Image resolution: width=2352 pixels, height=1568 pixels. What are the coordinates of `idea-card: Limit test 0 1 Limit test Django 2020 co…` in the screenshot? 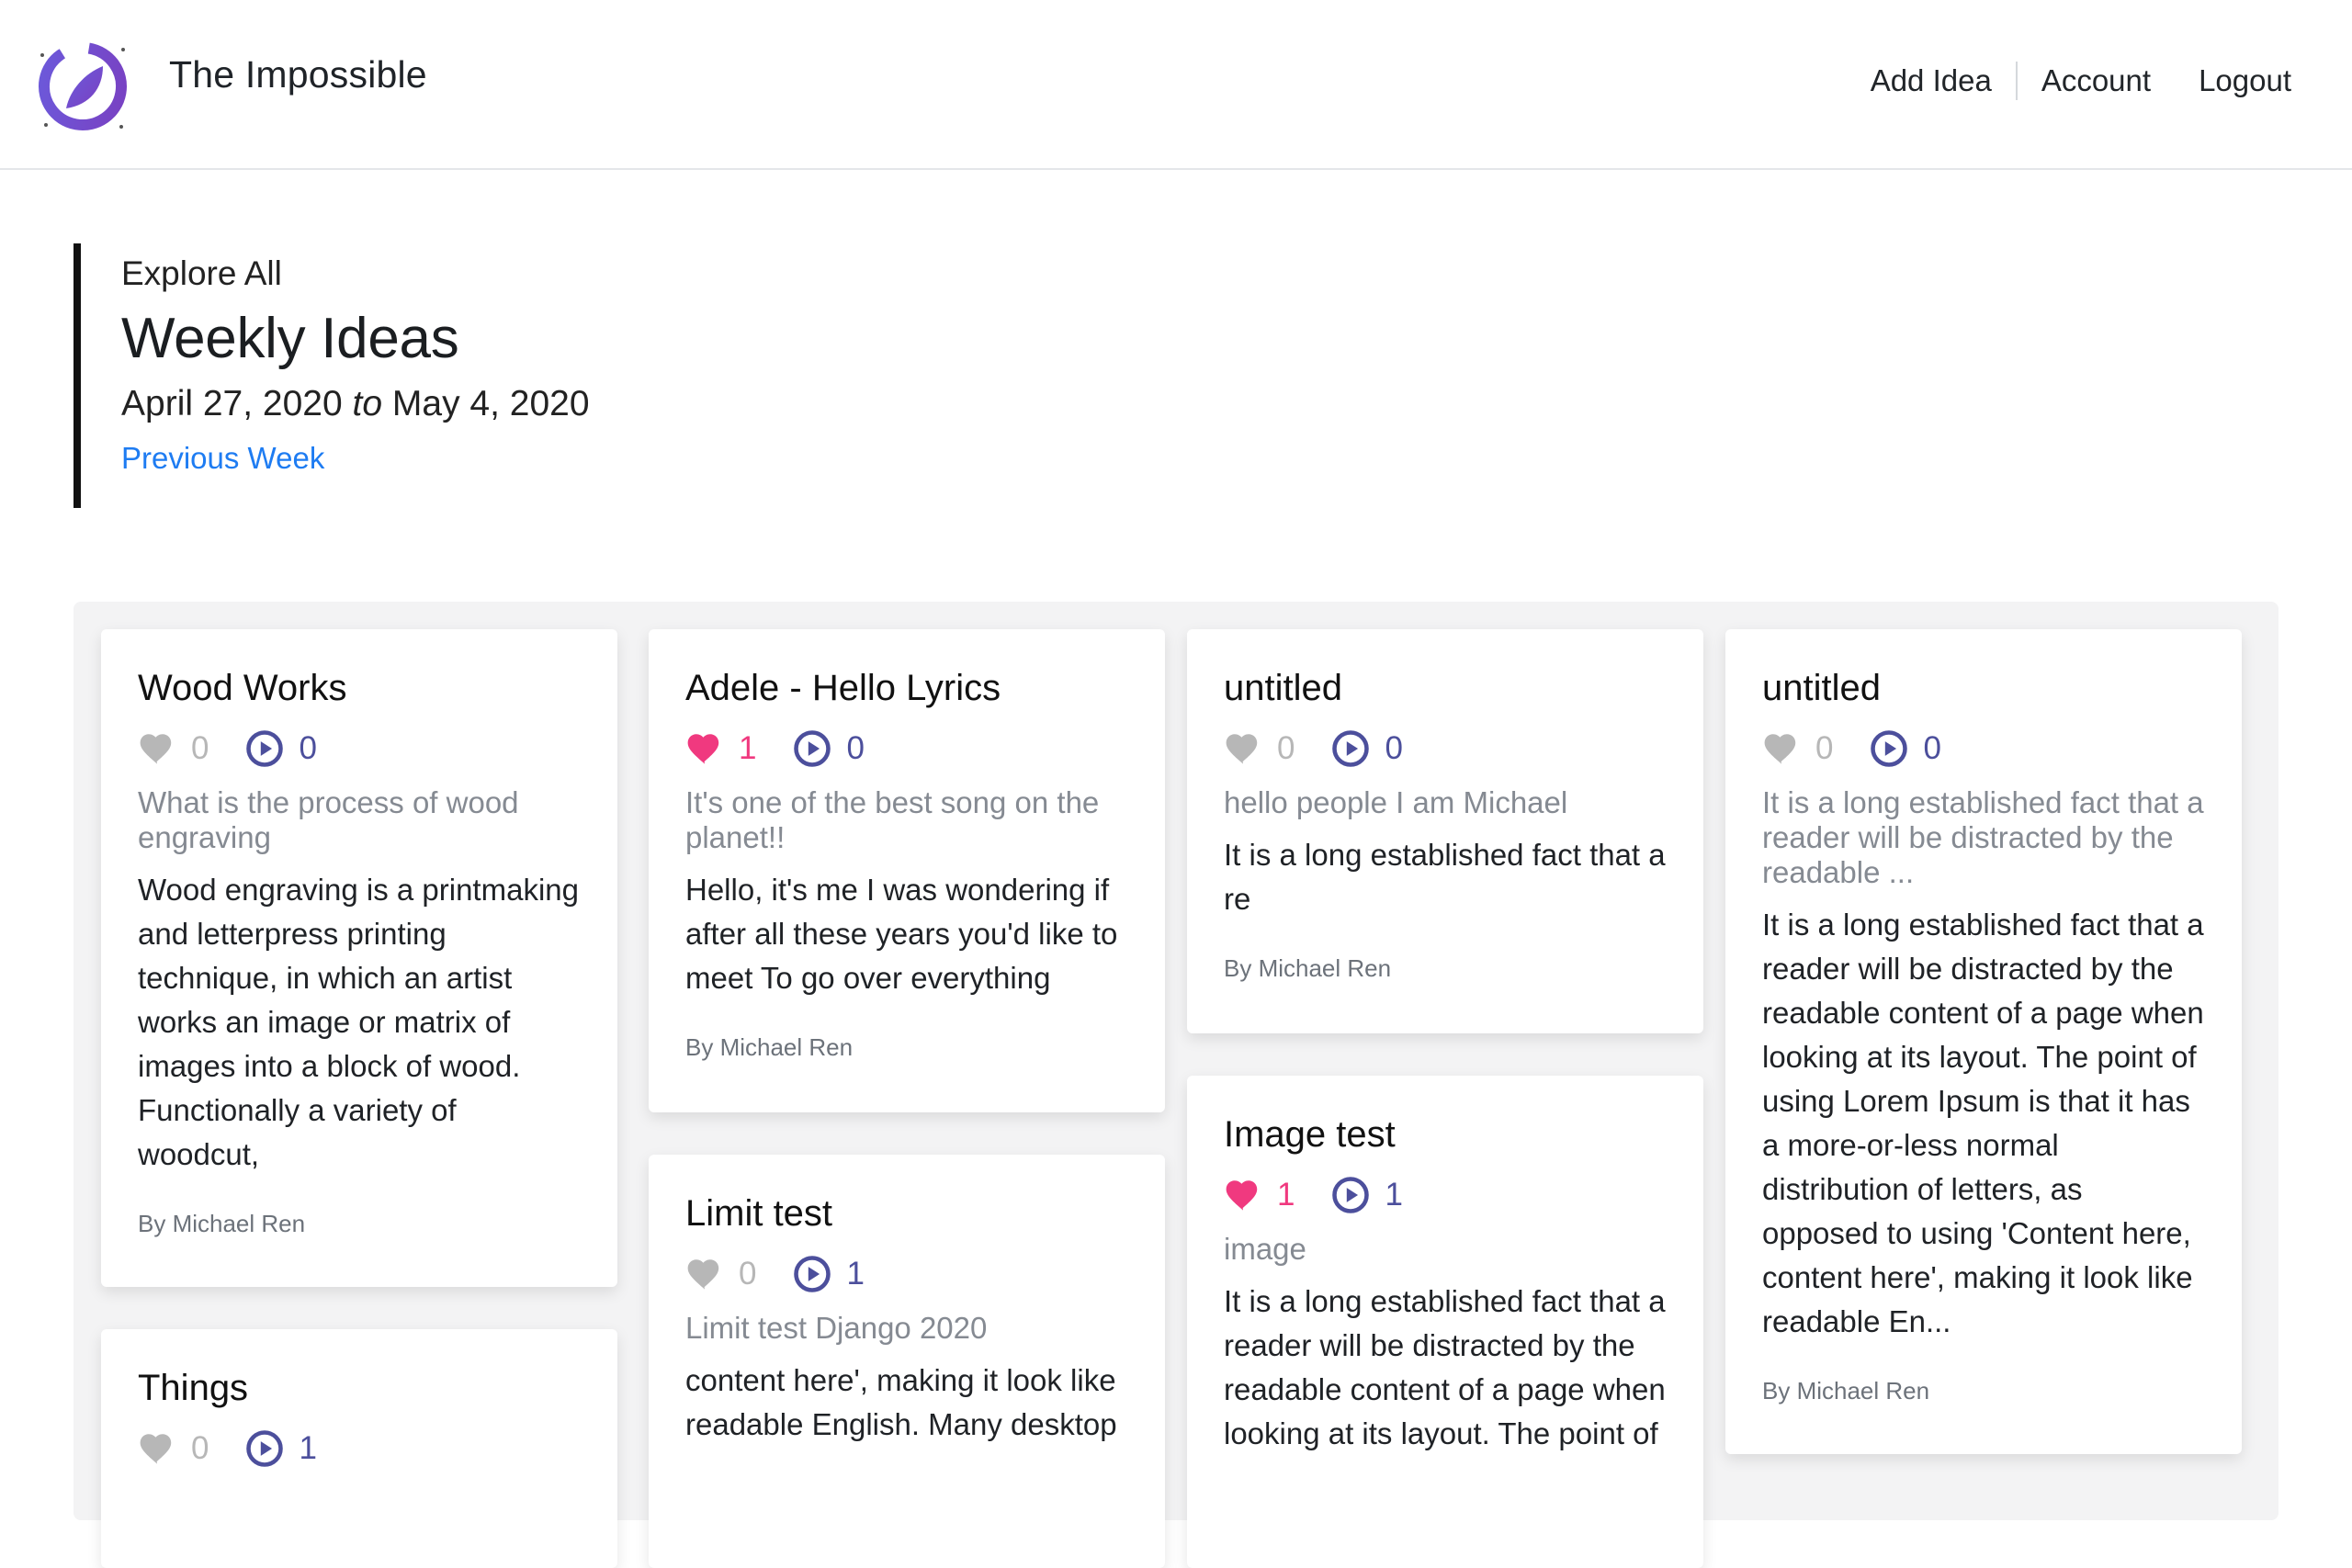 It's located at (907, 1362).